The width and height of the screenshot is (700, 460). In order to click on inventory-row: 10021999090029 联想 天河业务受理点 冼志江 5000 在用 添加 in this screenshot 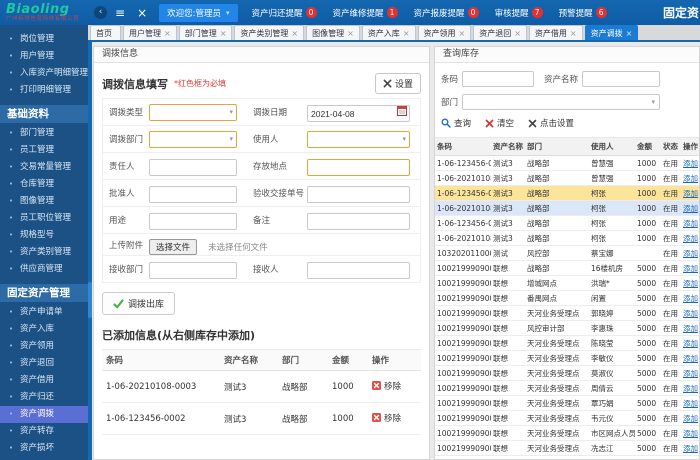, I will do `click(567, 448)`.